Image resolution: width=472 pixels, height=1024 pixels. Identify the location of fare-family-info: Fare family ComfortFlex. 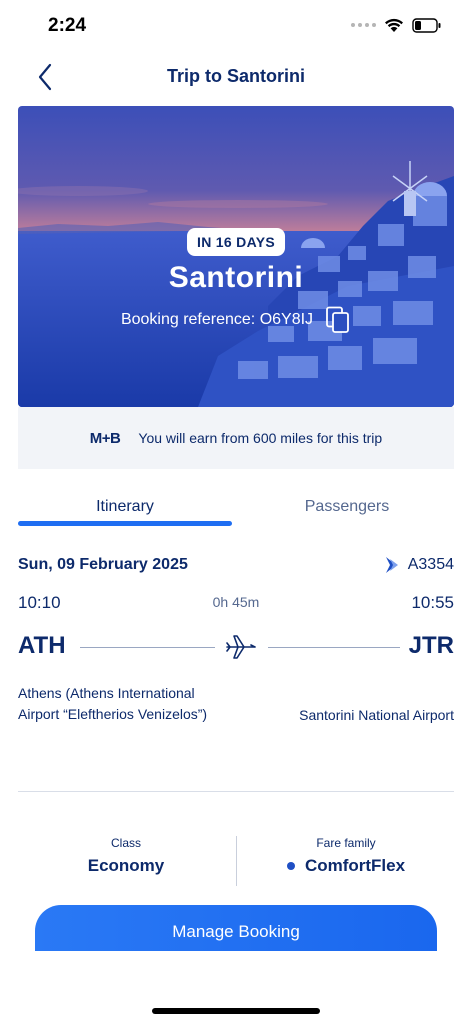
(346, 856).